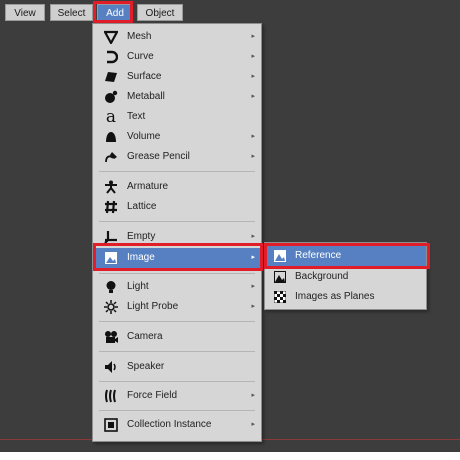 This screenshot has width=460, height=460. What do you see at coordinates (111, 307) in the screenshot?
I see `light-probe-icon` at bounding box center [111, 307].